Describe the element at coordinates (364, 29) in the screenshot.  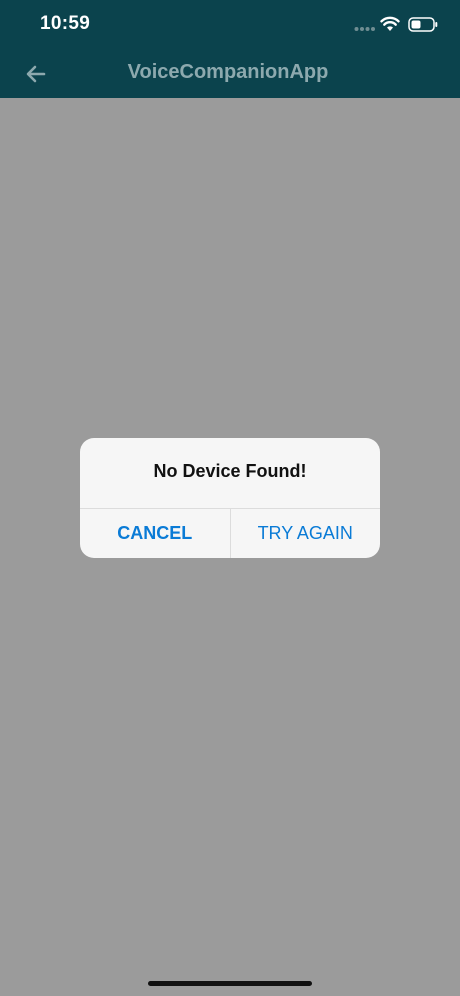
I see `signal-dots-icon` at that location.